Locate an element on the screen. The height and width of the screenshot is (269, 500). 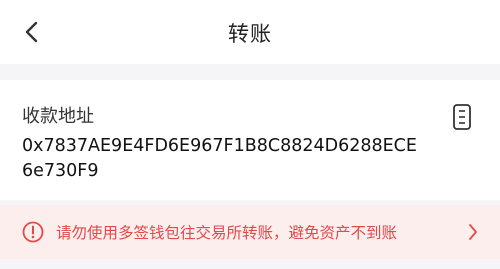
chevron-right-icon is located at coordinates (473, 232).